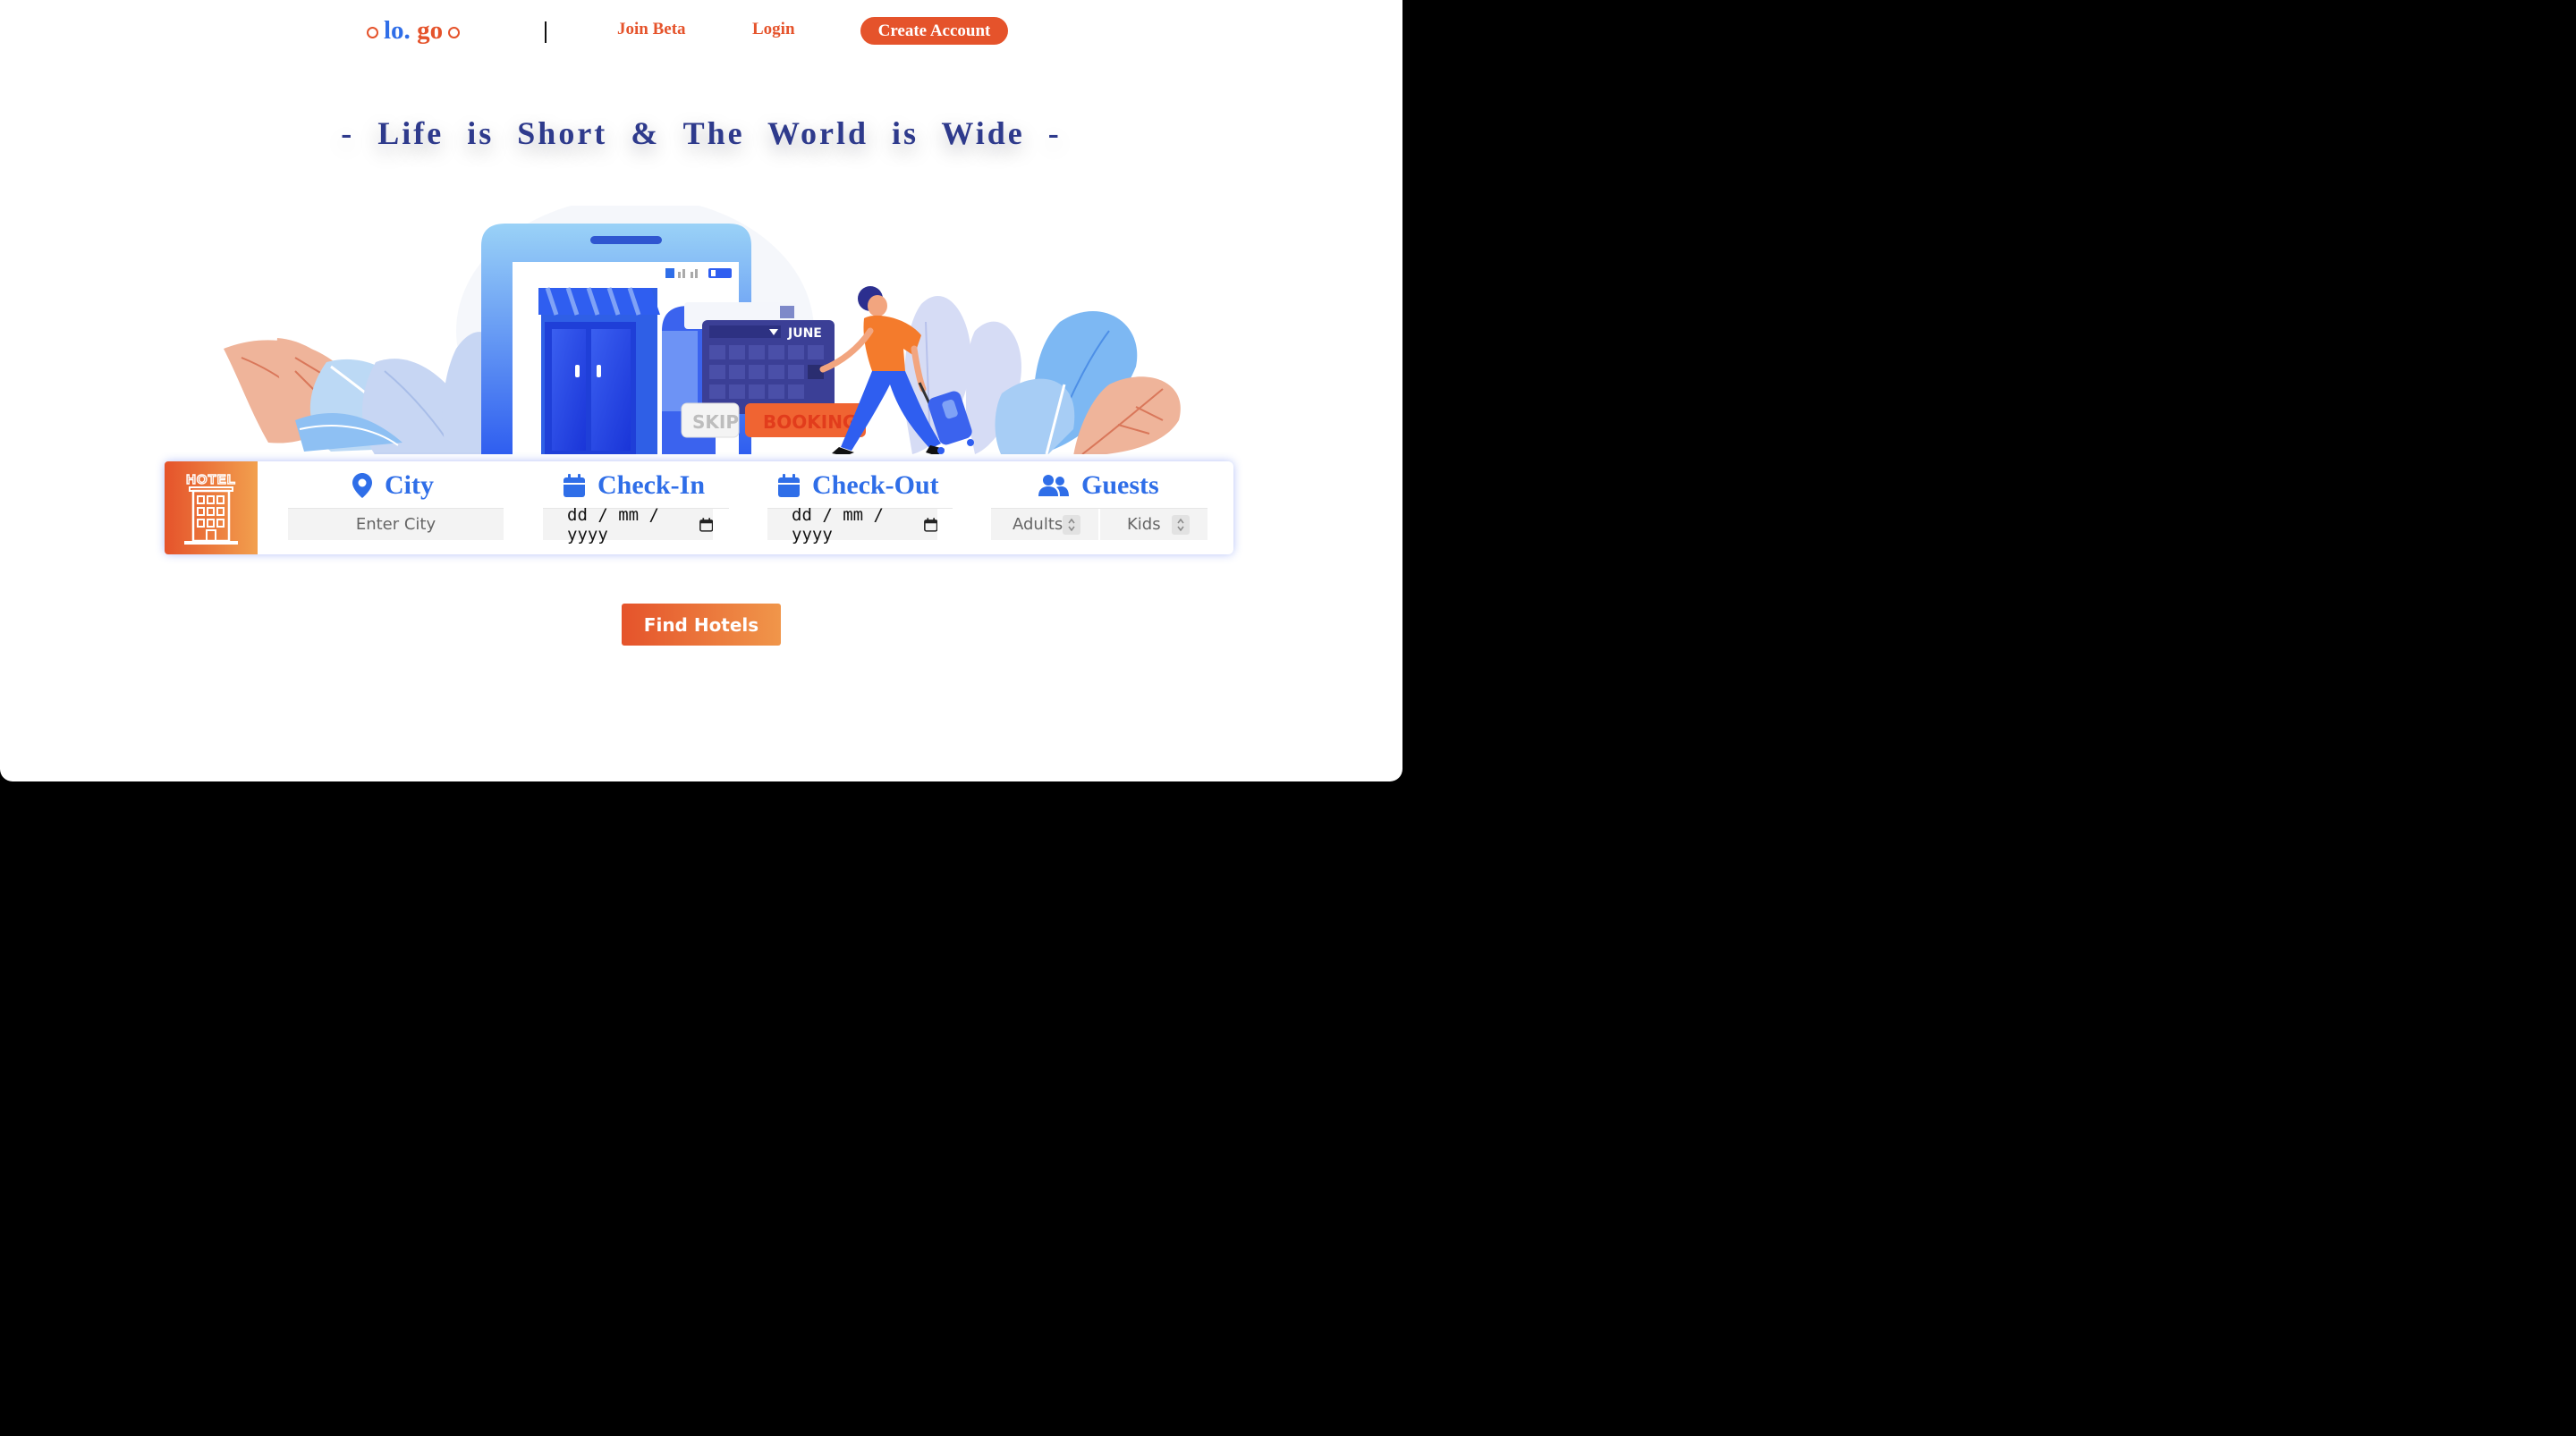 The height and width of the screenshot is (1436, 2576). What do you see at coordinates (715, 422) in the screenshot?
I see `skip-text: SKIP` at bounding box center [715, 422].